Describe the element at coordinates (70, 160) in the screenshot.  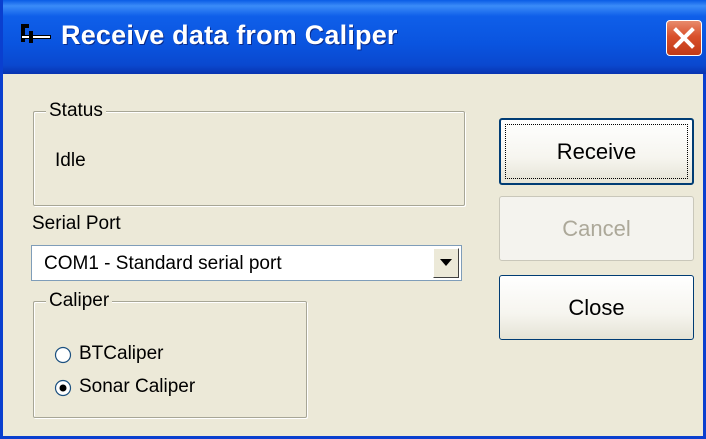
I see `status-value: Idle` at that location.